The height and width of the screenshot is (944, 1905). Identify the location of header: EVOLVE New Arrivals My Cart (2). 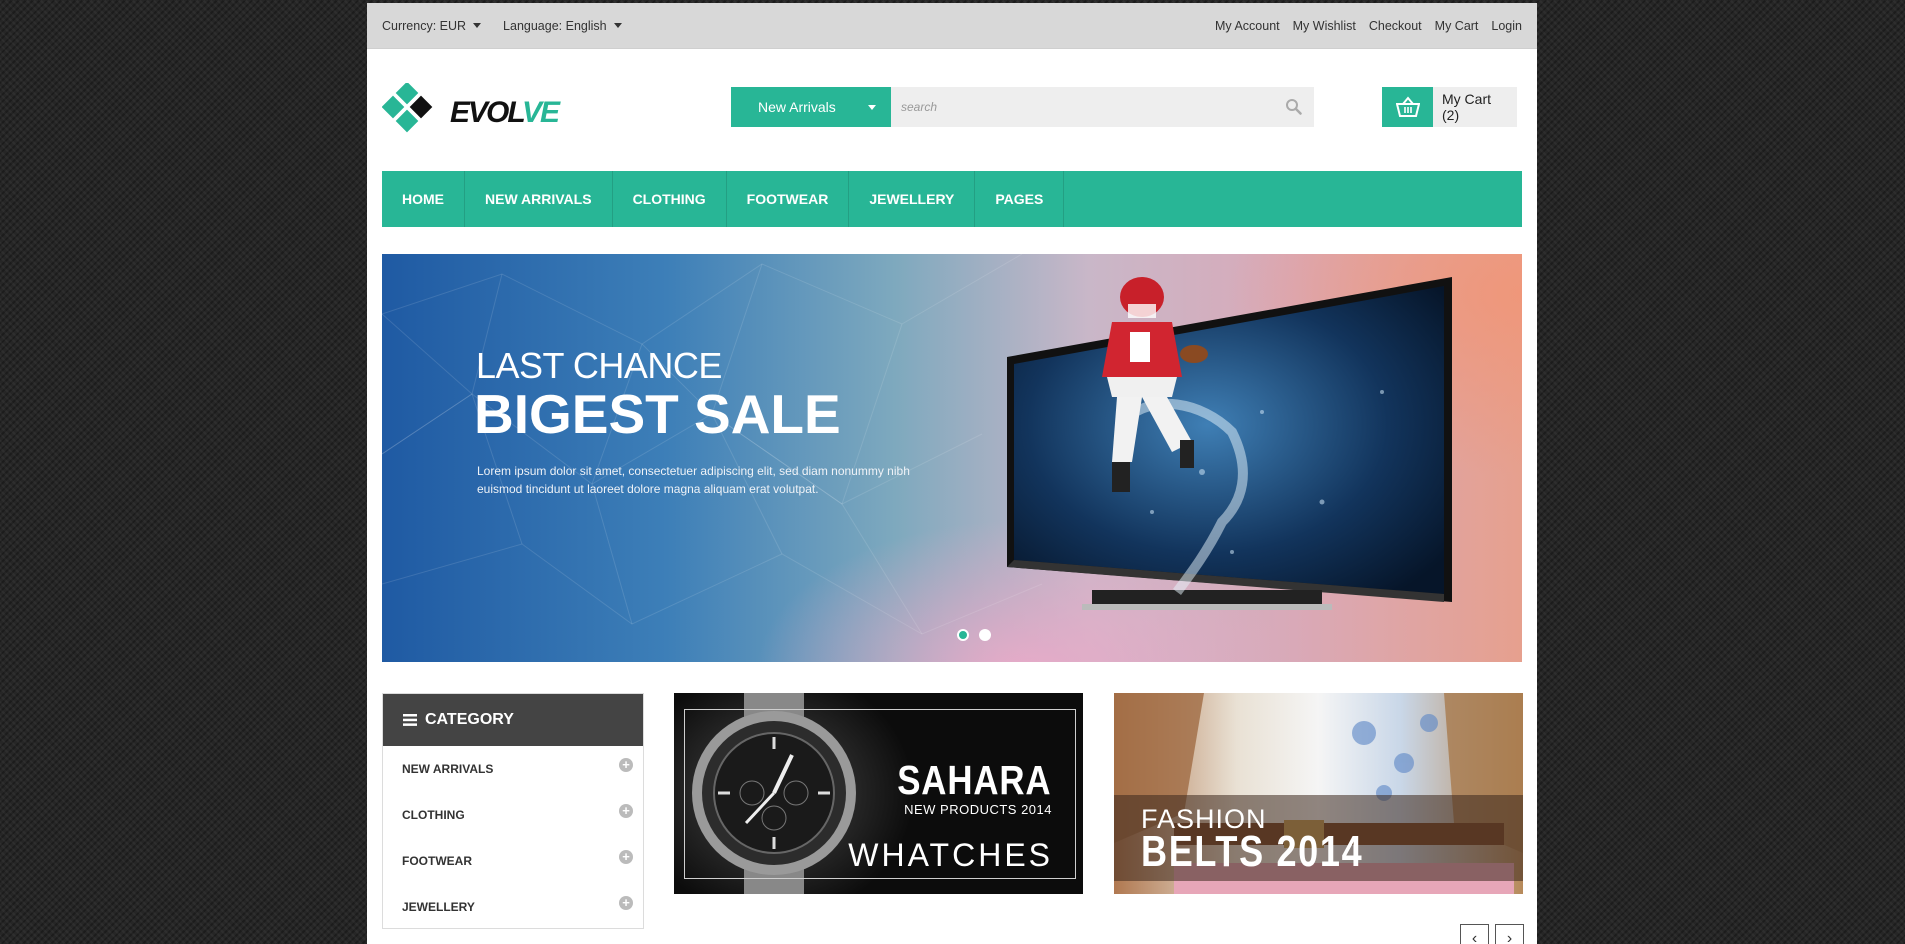
(952, 110).